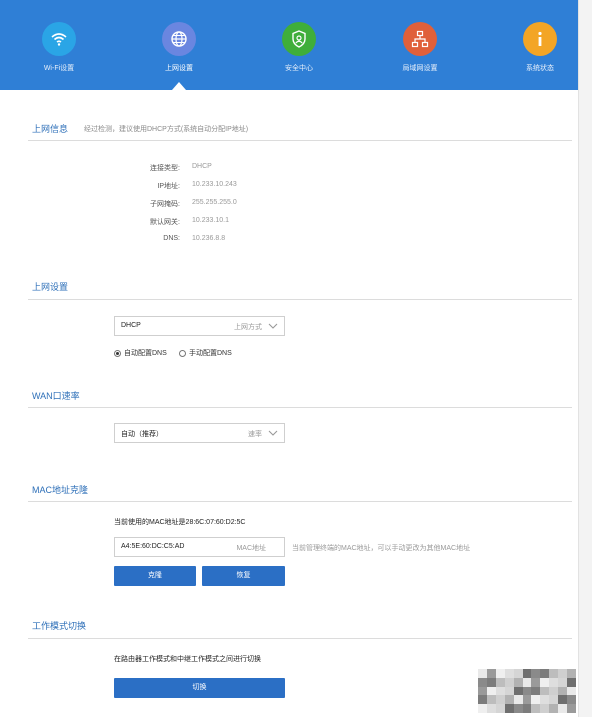 This screenshot has height=717, width=592. I want to click on connection-type-label: 连接类型:, so click(165, 168).